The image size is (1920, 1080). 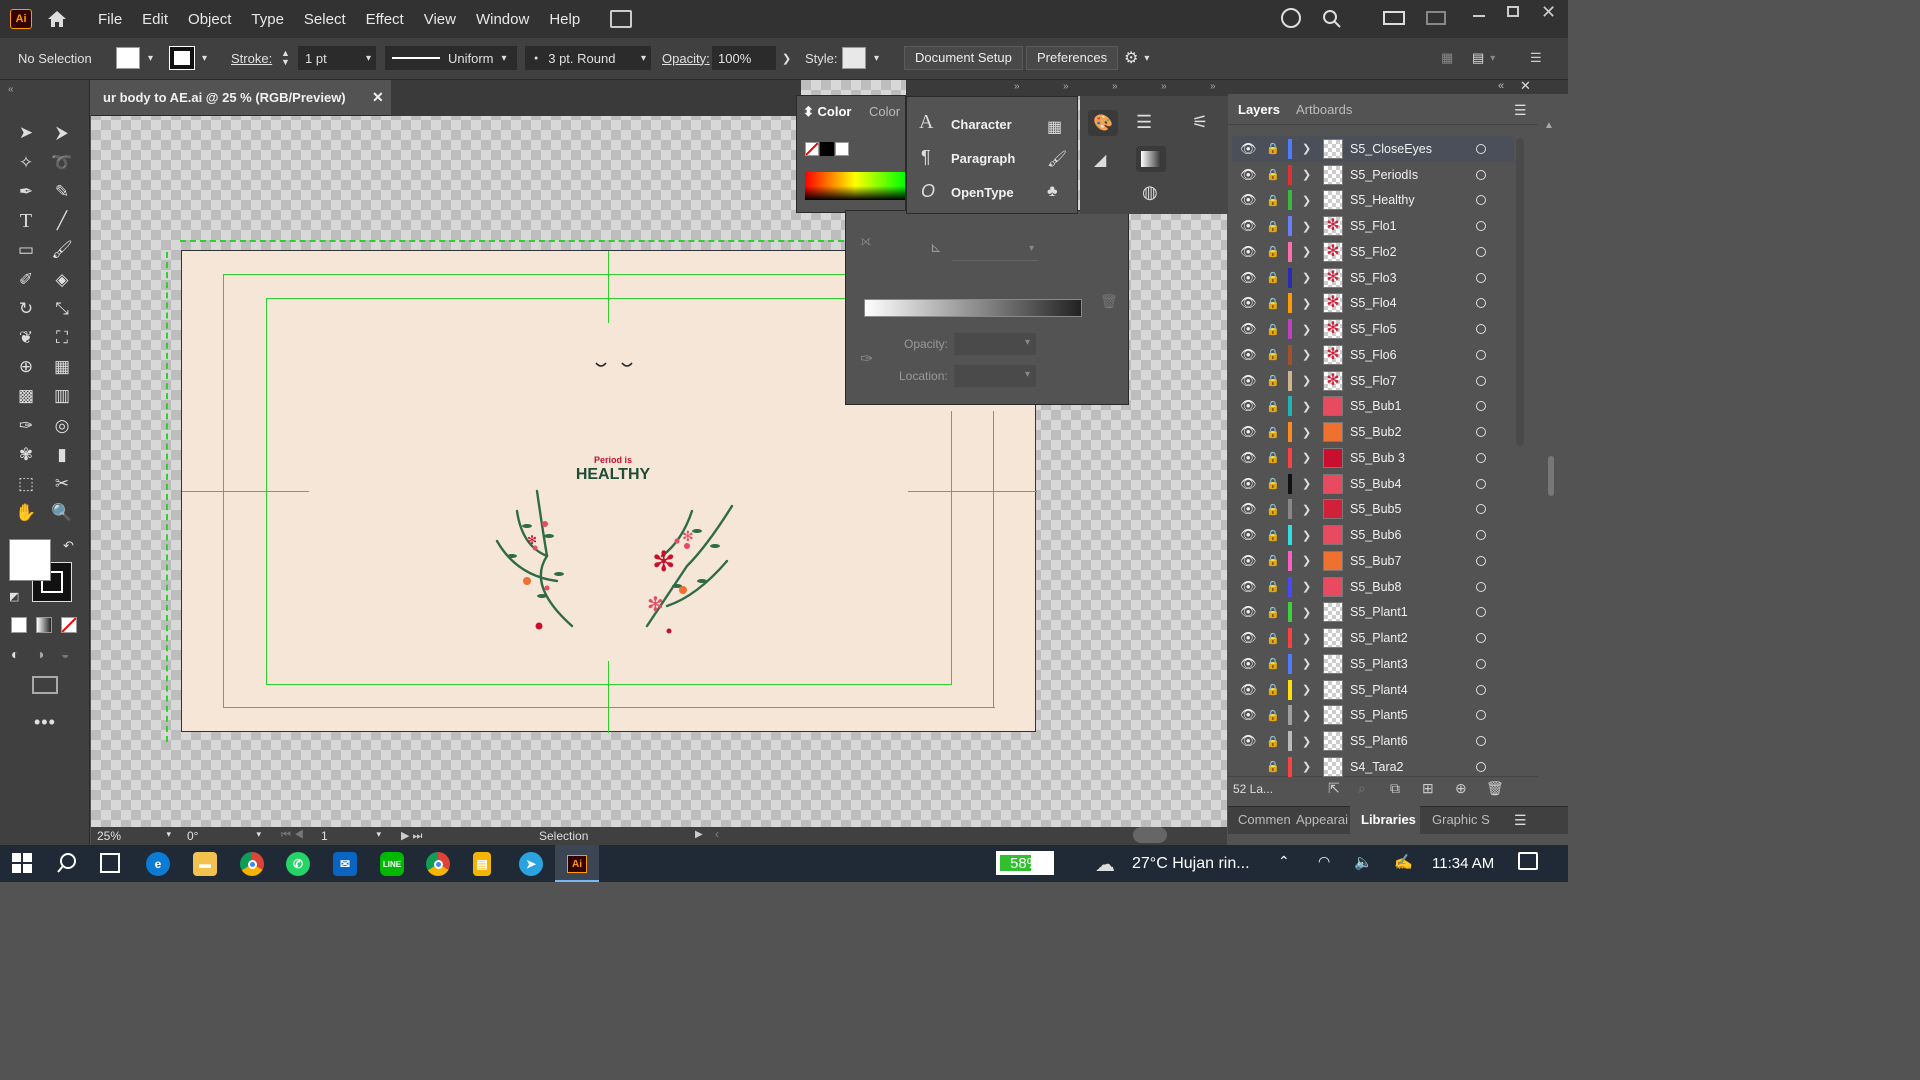 What do you see at coordinates (588, 58) in the screenshot?
I see `brush-definition: ● 3 pt. Round ▾` at bounding box center [588, 58].